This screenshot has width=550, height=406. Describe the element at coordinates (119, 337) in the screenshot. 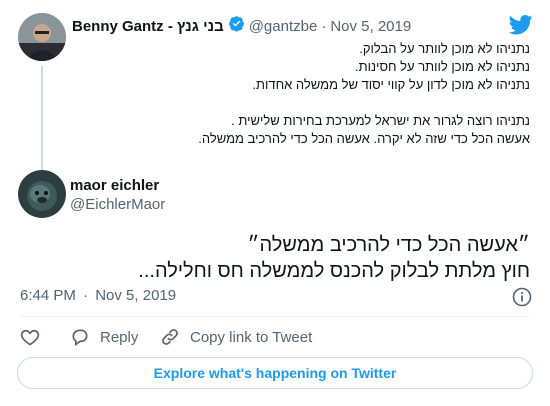

I see `reply-label: Reply` at that location.